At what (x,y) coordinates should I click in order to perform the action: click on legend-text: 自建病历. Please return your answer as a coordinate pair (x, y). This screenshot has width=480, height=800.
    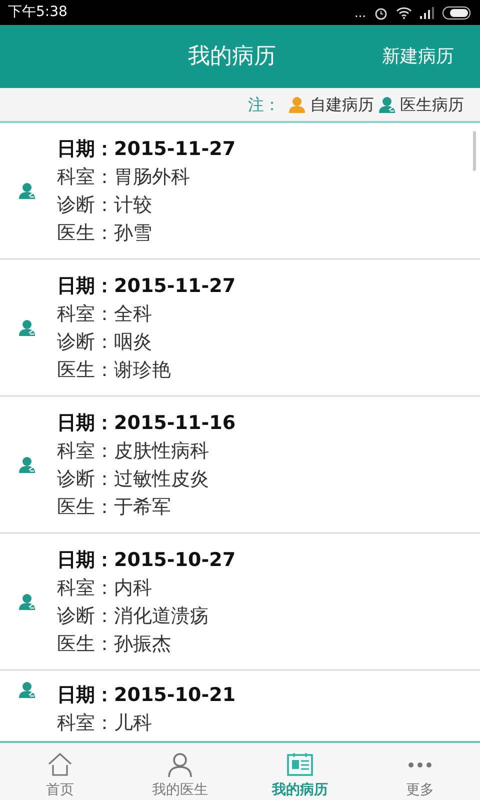
    Looking at the image, I should click on (342, 105).